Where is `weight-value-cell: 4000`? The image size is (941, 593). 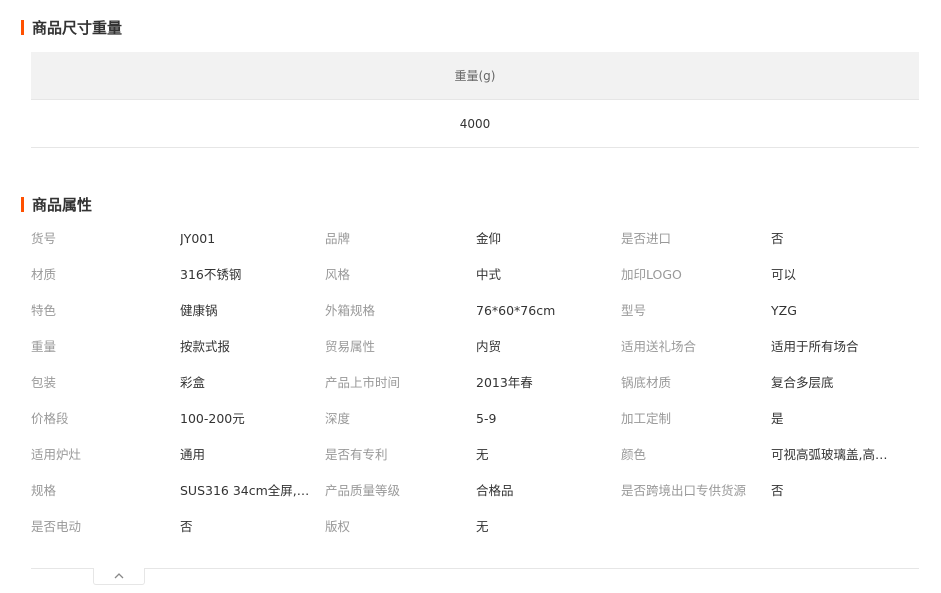
weight-value-cell: 4000 is located at coordinates (475, 124).